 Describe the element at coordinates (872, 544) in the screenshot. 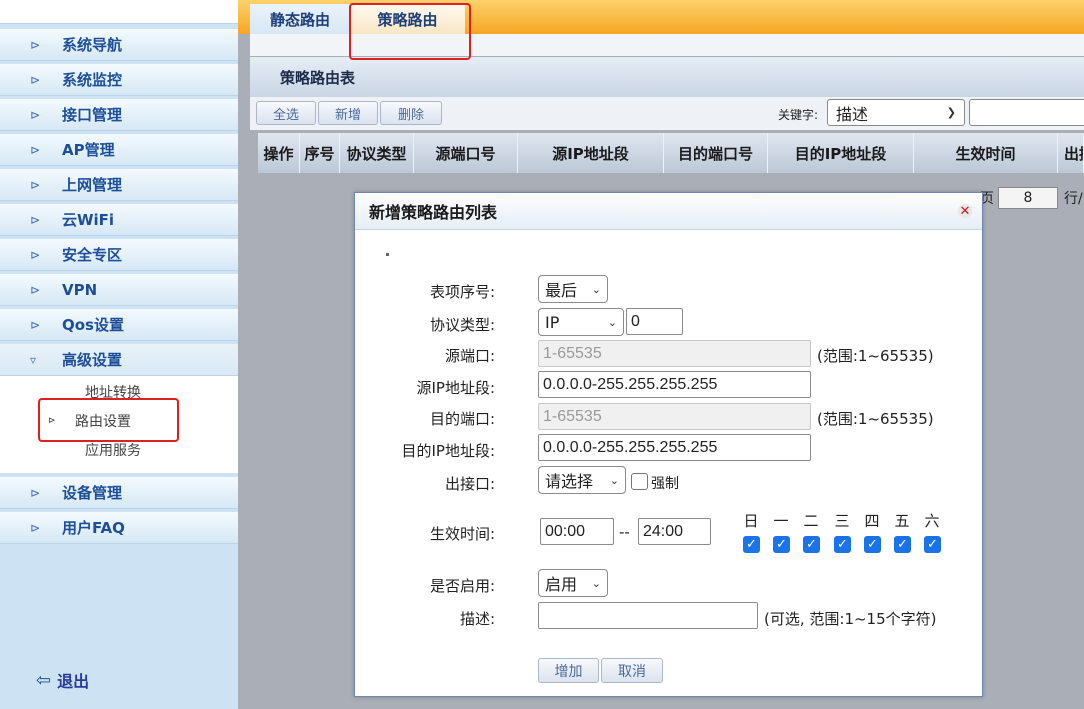

I see `day-checkbox-thu: ✓` at that location.